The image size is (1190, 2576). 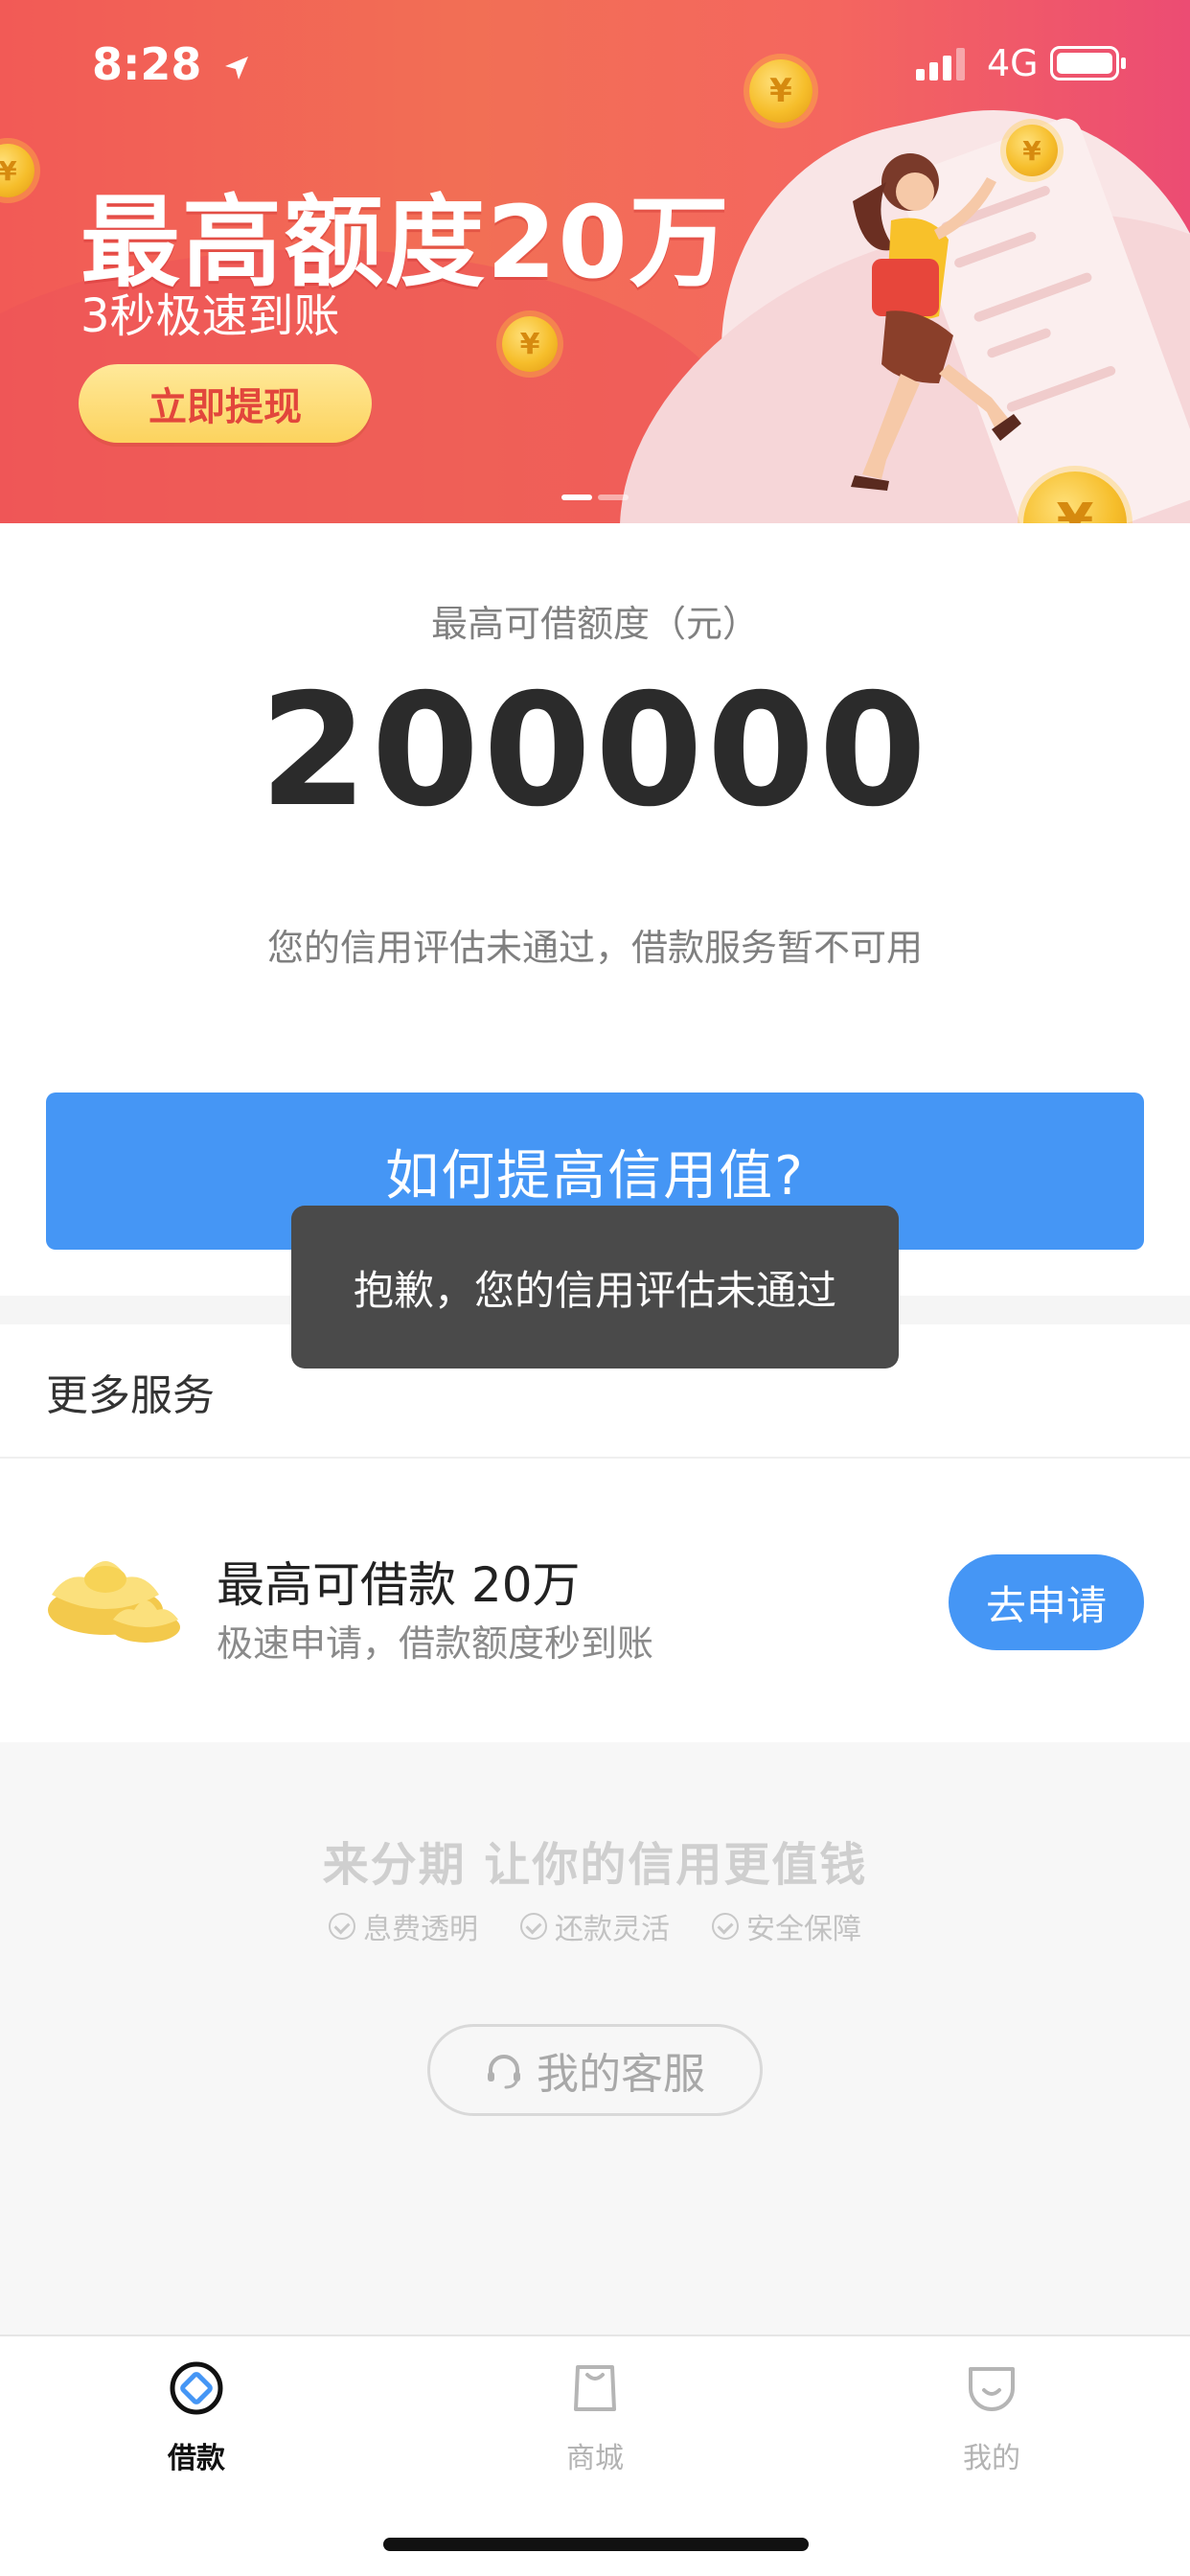 What do you see at coordinates (1088, 63) in the screenshot?
I see `battery-icon` at bounding box center [1088, 63].